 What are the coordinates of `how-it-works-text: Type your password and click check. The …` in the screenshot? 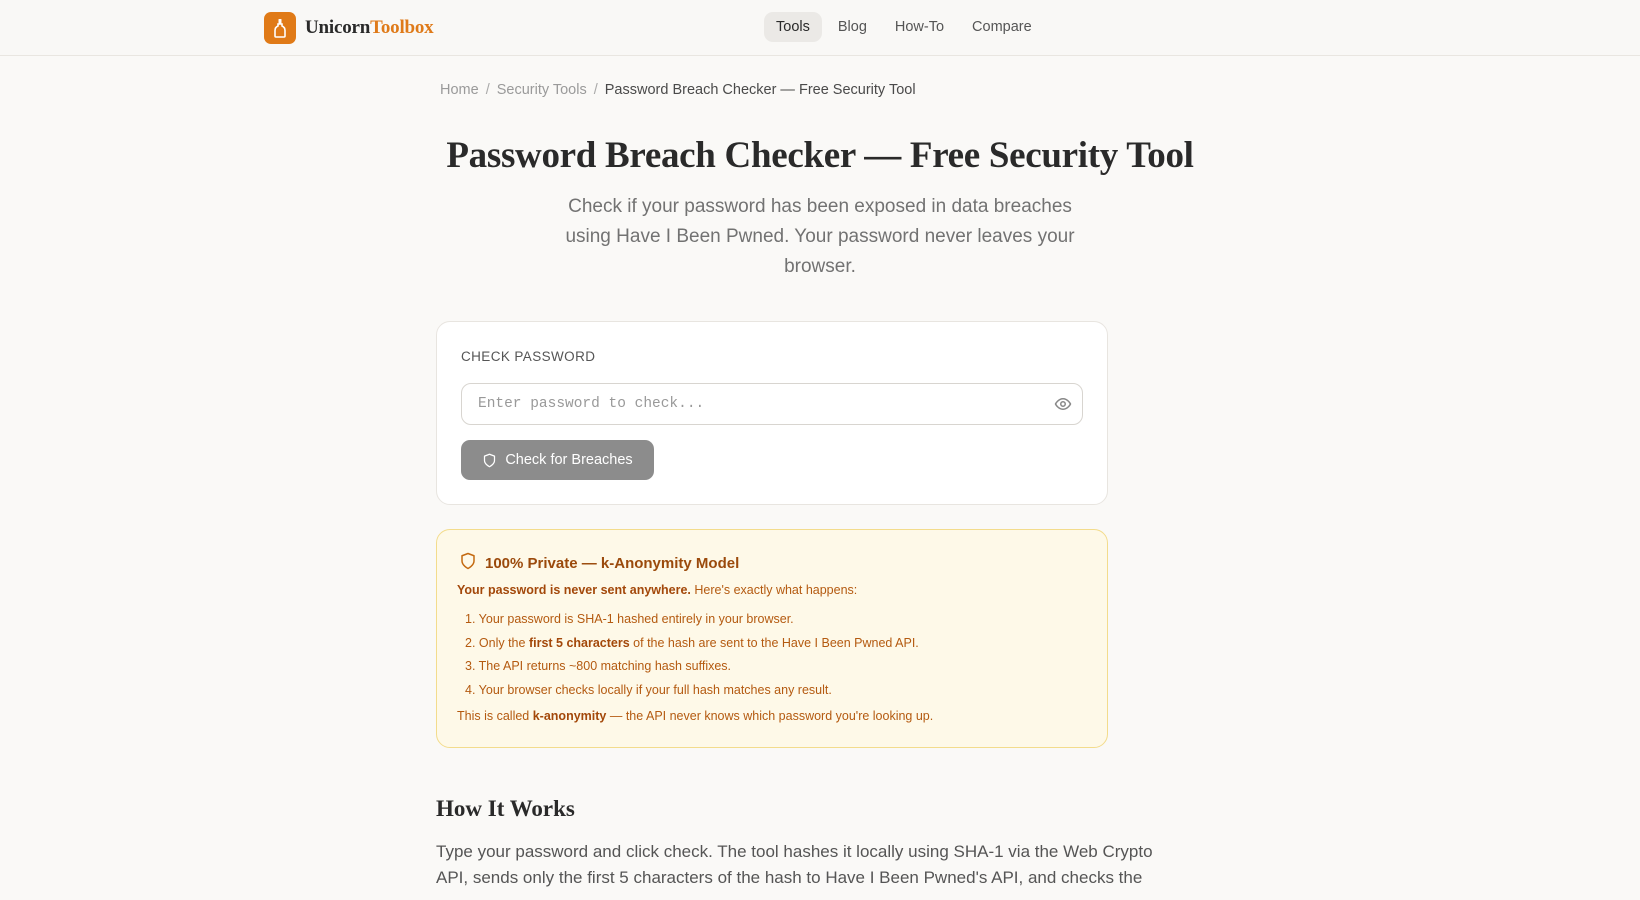 It's located at (794, 871).